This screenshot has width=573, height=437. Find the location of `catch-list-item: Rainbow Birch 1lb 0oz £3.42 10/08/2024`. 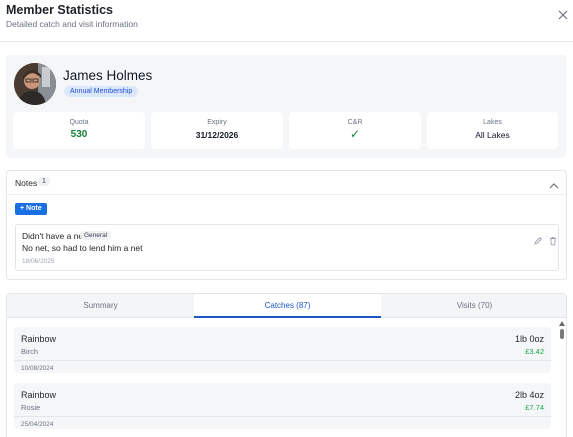

catch-list-item: Rainbow Birch 1lb 0oz £3.42 10/08/2024 is located at coordinates (282, 350).